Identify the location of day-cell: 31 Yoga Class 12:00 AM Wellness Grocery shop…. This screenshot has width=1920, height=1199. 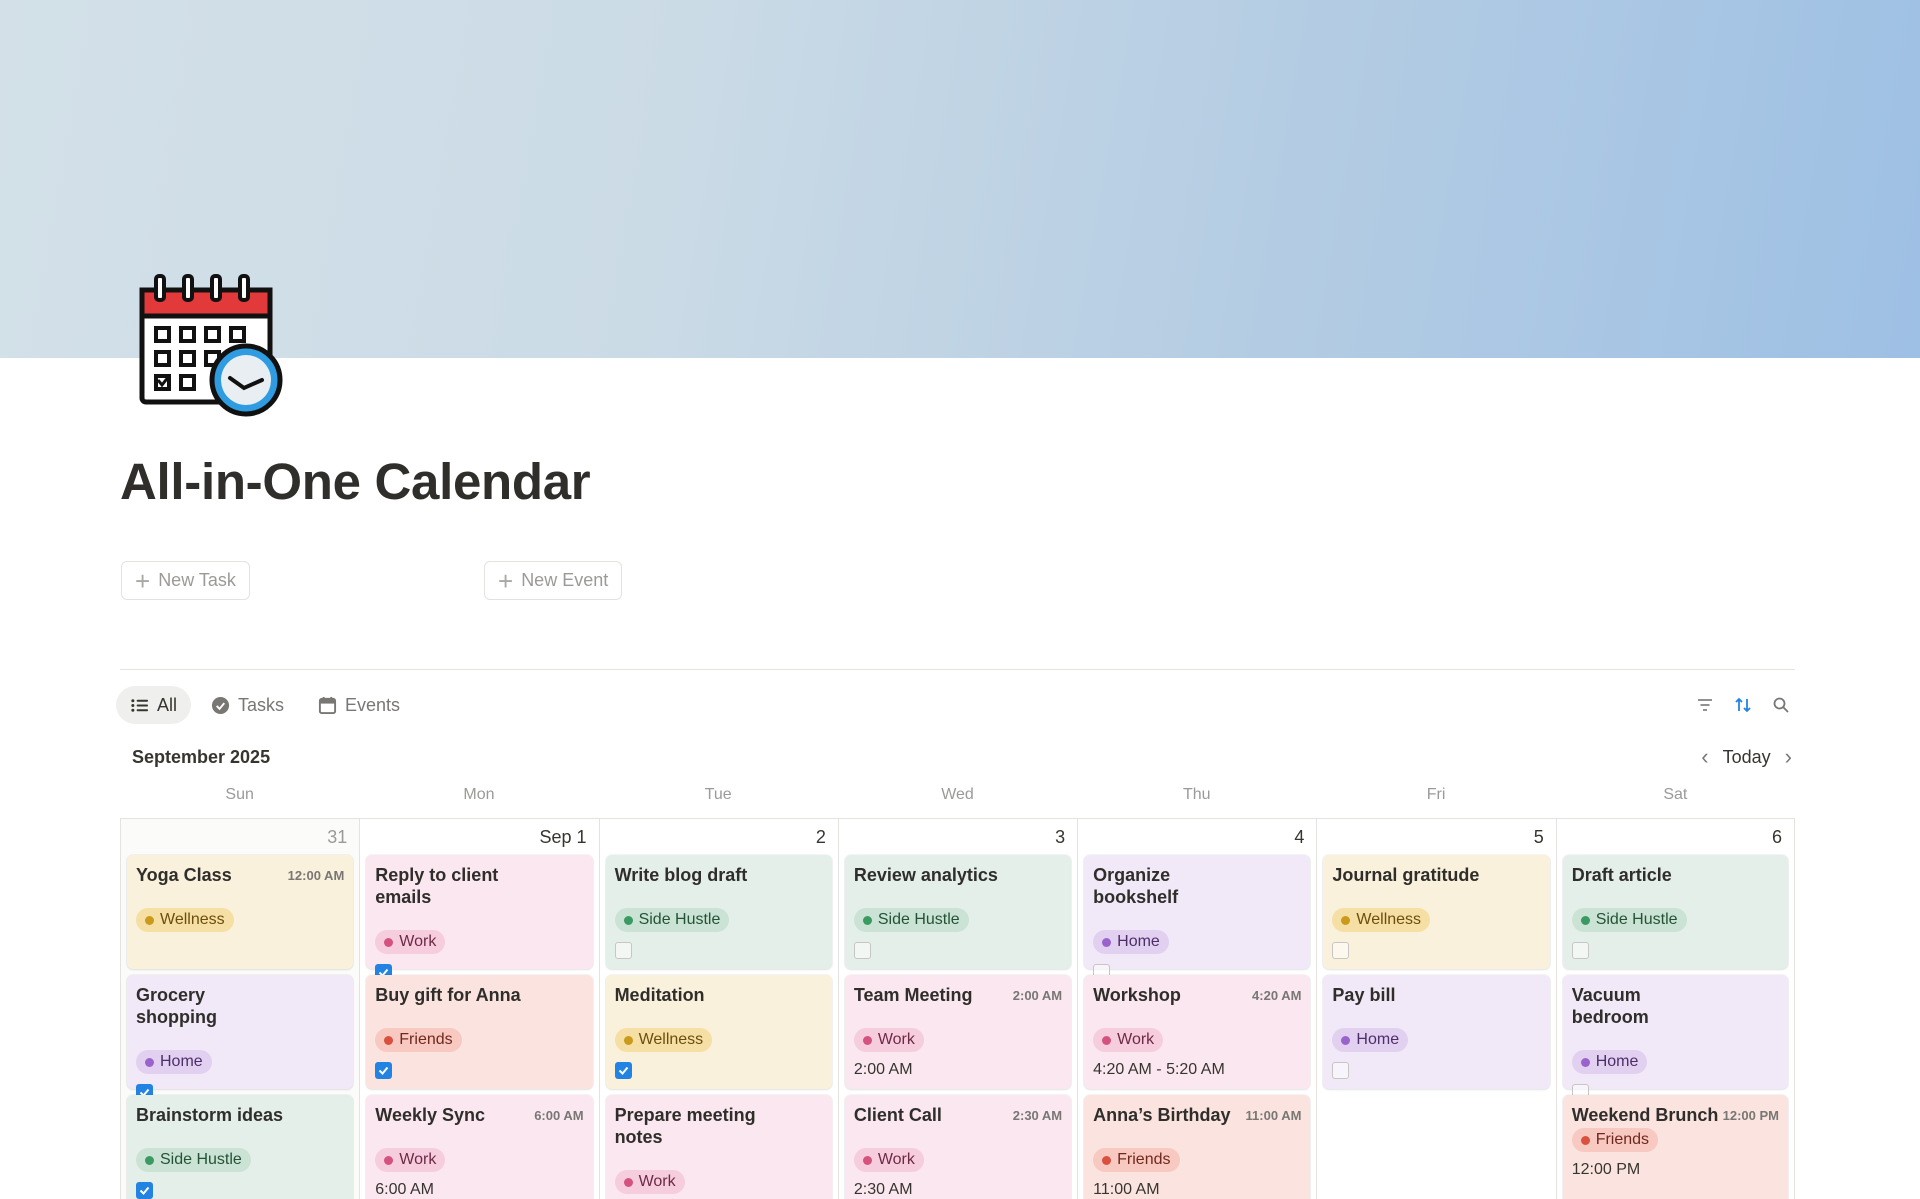
(240, 1009).